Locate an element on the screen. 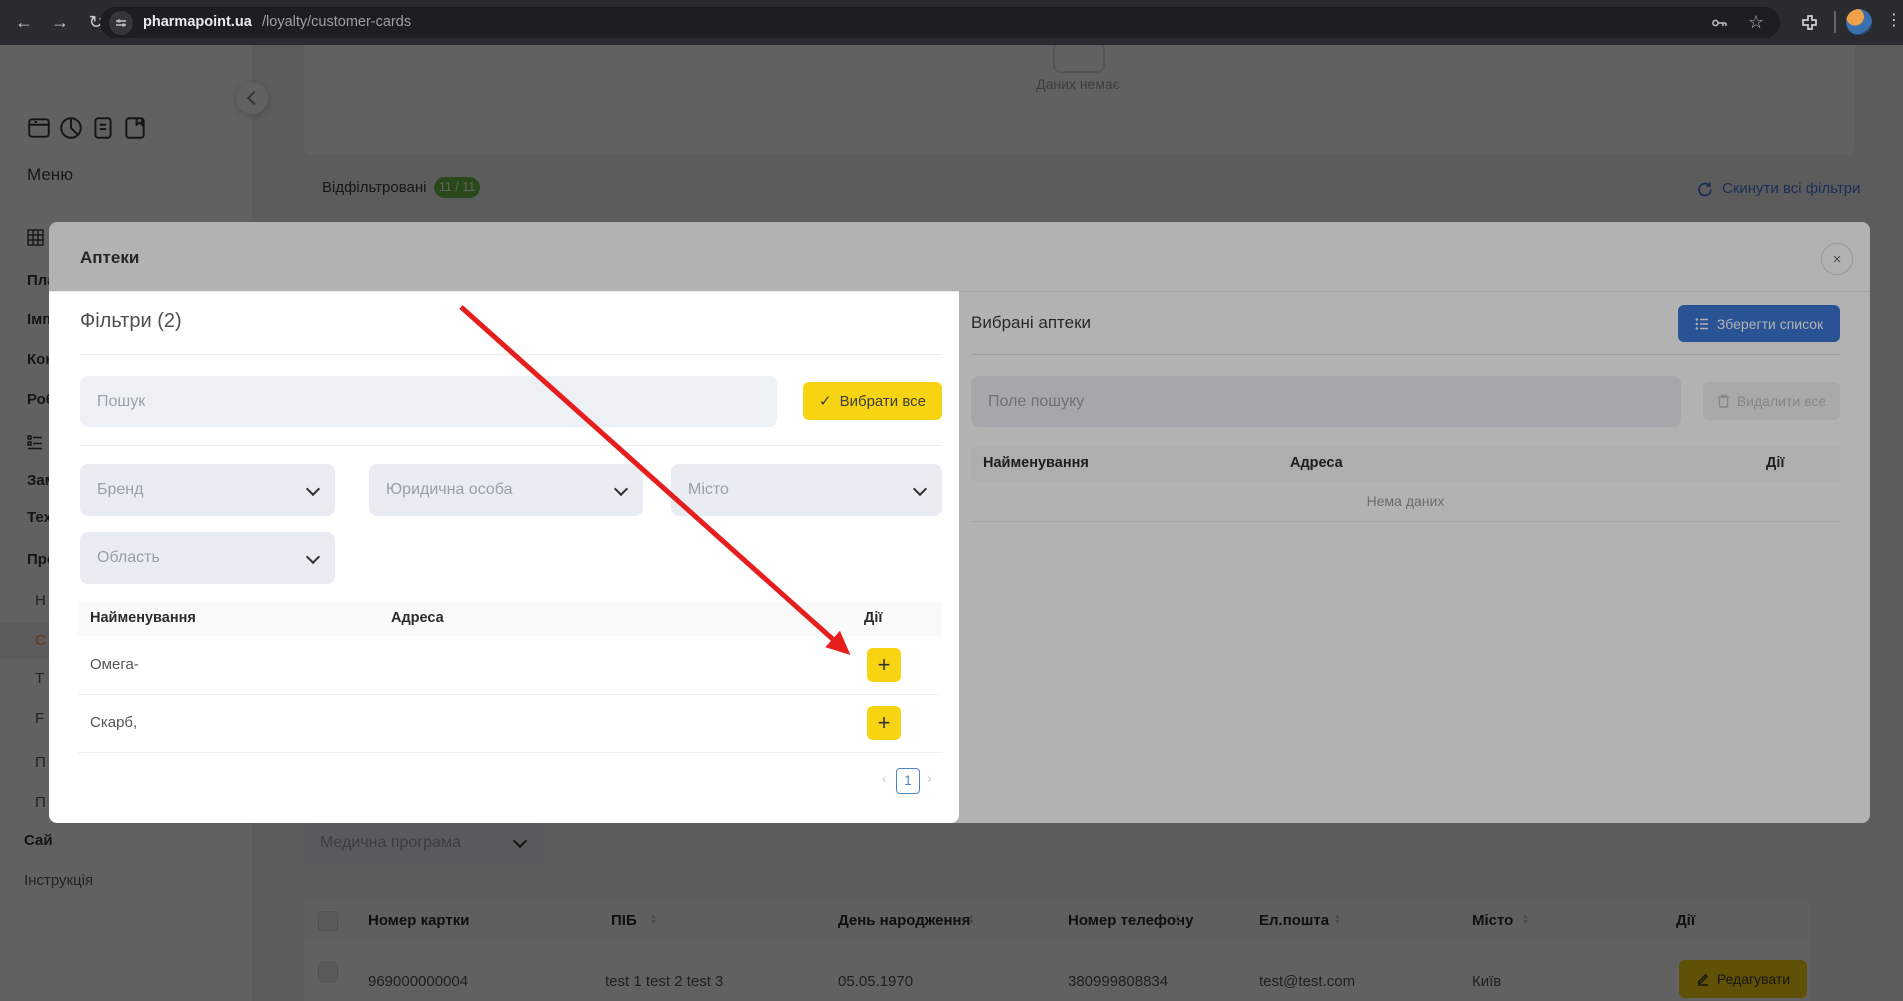 This screenshot has width=1903, height=1001. avatar is located at coordinates (1859, 22).